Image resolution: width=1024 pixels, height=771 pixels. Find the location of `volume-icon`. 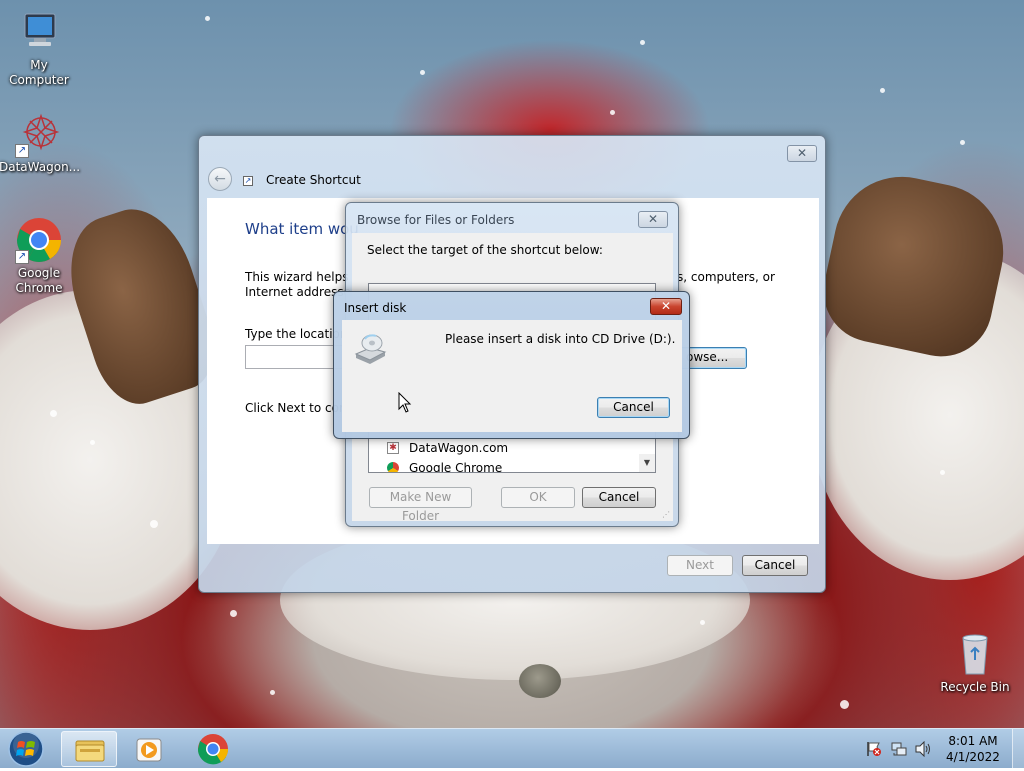

volume-icon is located at coordinates (923, 749).